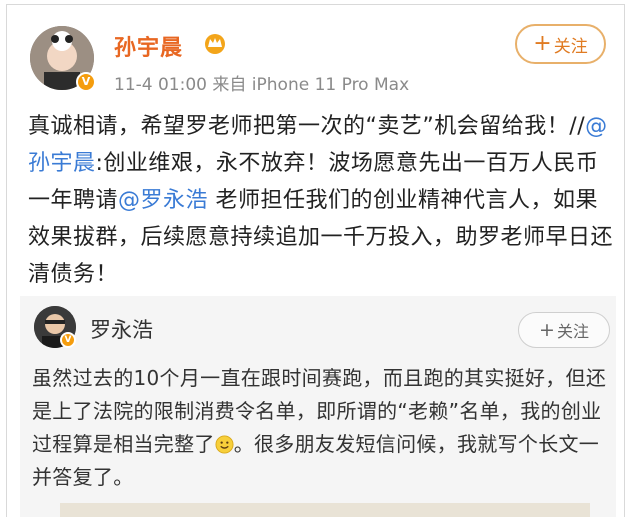 The height and width of the screenshot is (517, 631). What do you see at coordinates (160, 85) in the screenshot?
I see `post-timestamp: 11-4 01:00` at bounding box center [160, 85].